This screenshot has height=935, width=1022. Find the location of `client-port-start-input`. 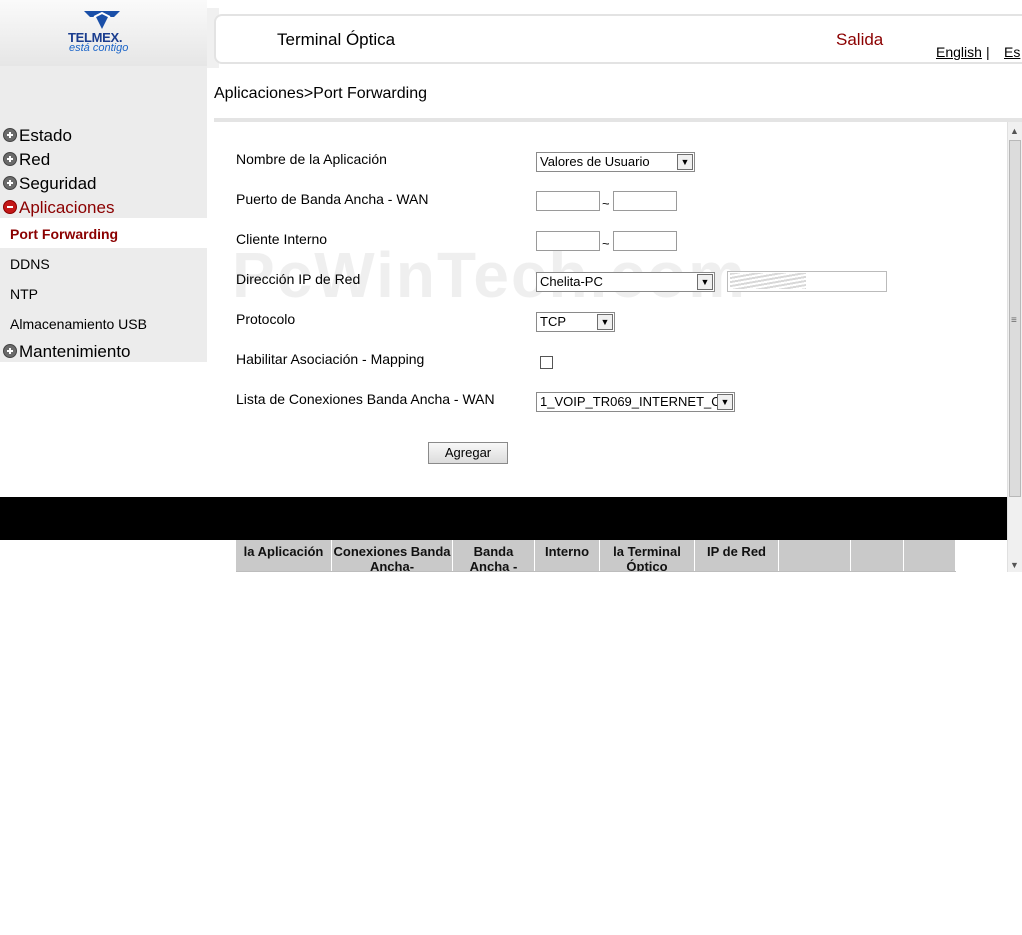

client-port-start-input is located at coordinates (568, 241).